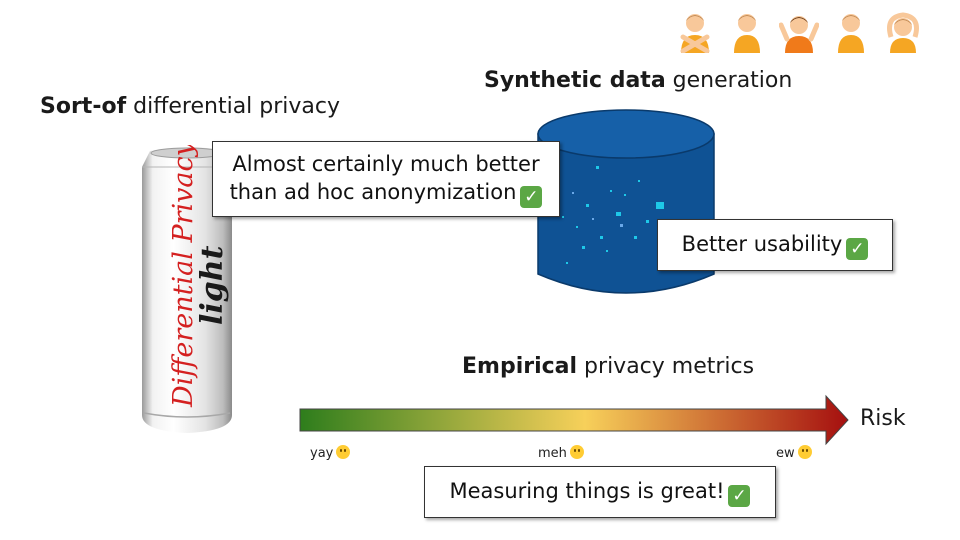 The width and height of the screenshot is (960, 540). What do you see at coordinates (804, 452) in the screenshot?
I see `grimacing-face-icon` at bounding box center [804, 452].